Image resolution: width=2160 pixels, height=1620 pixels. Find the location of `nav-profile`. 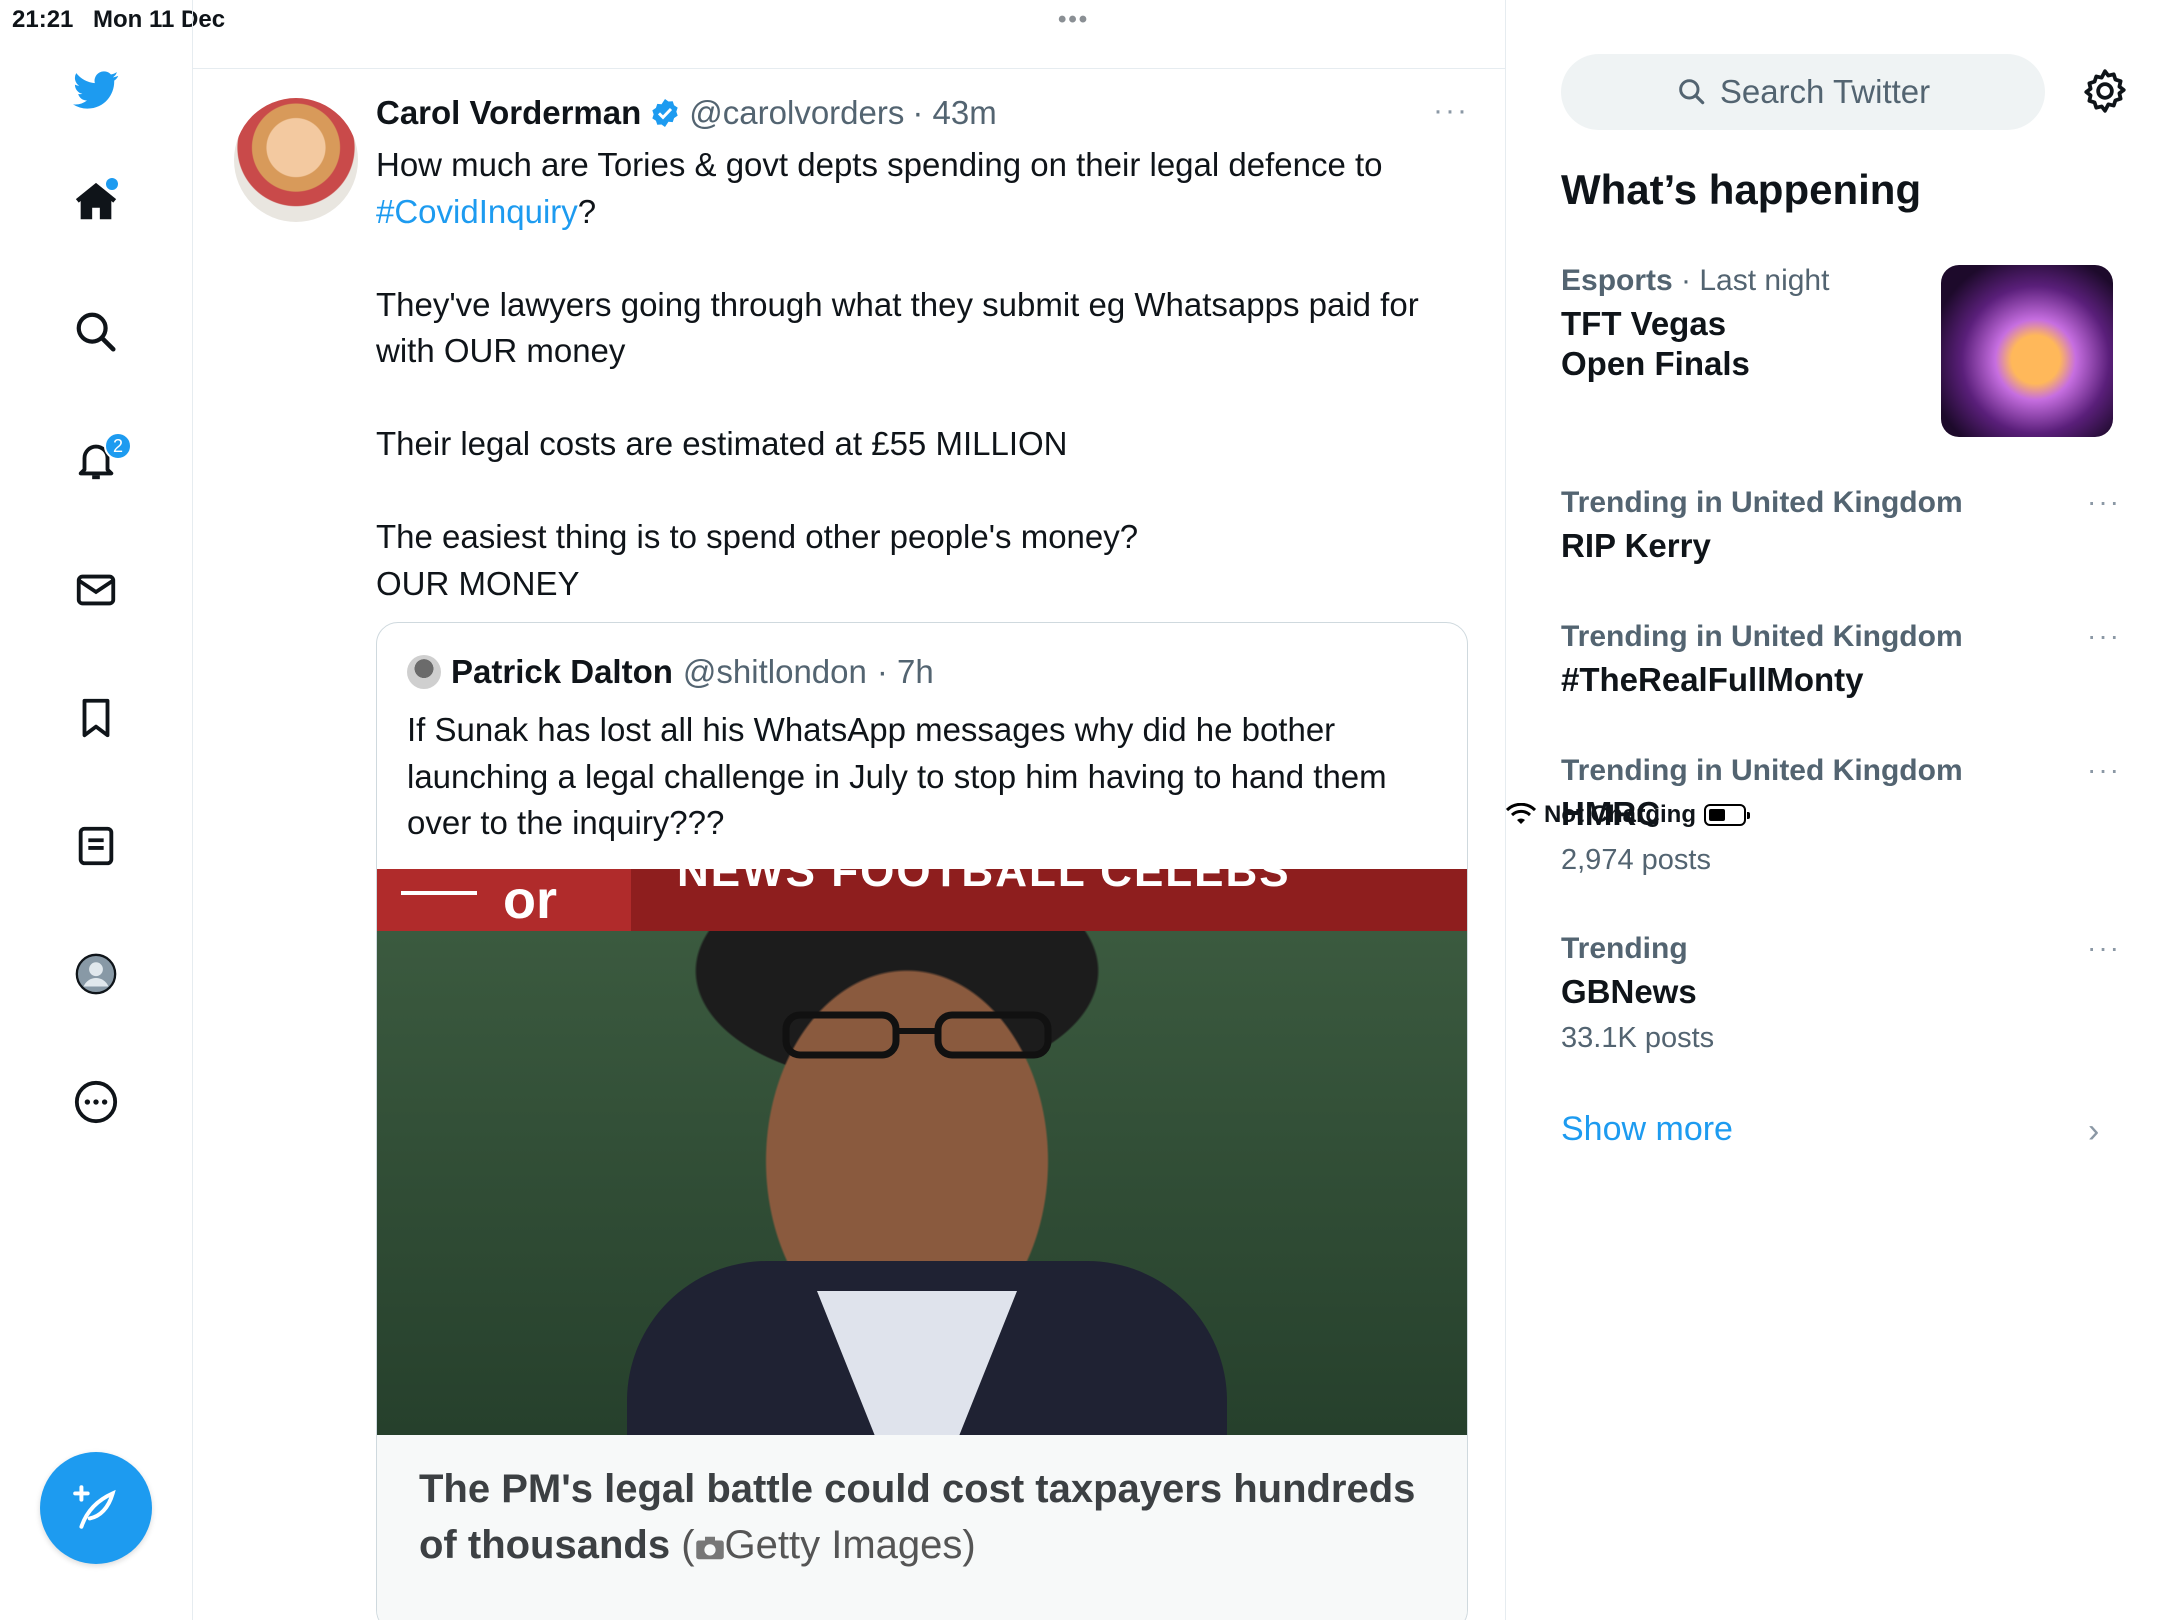

nav-profile is located at coordinates (96, 974).